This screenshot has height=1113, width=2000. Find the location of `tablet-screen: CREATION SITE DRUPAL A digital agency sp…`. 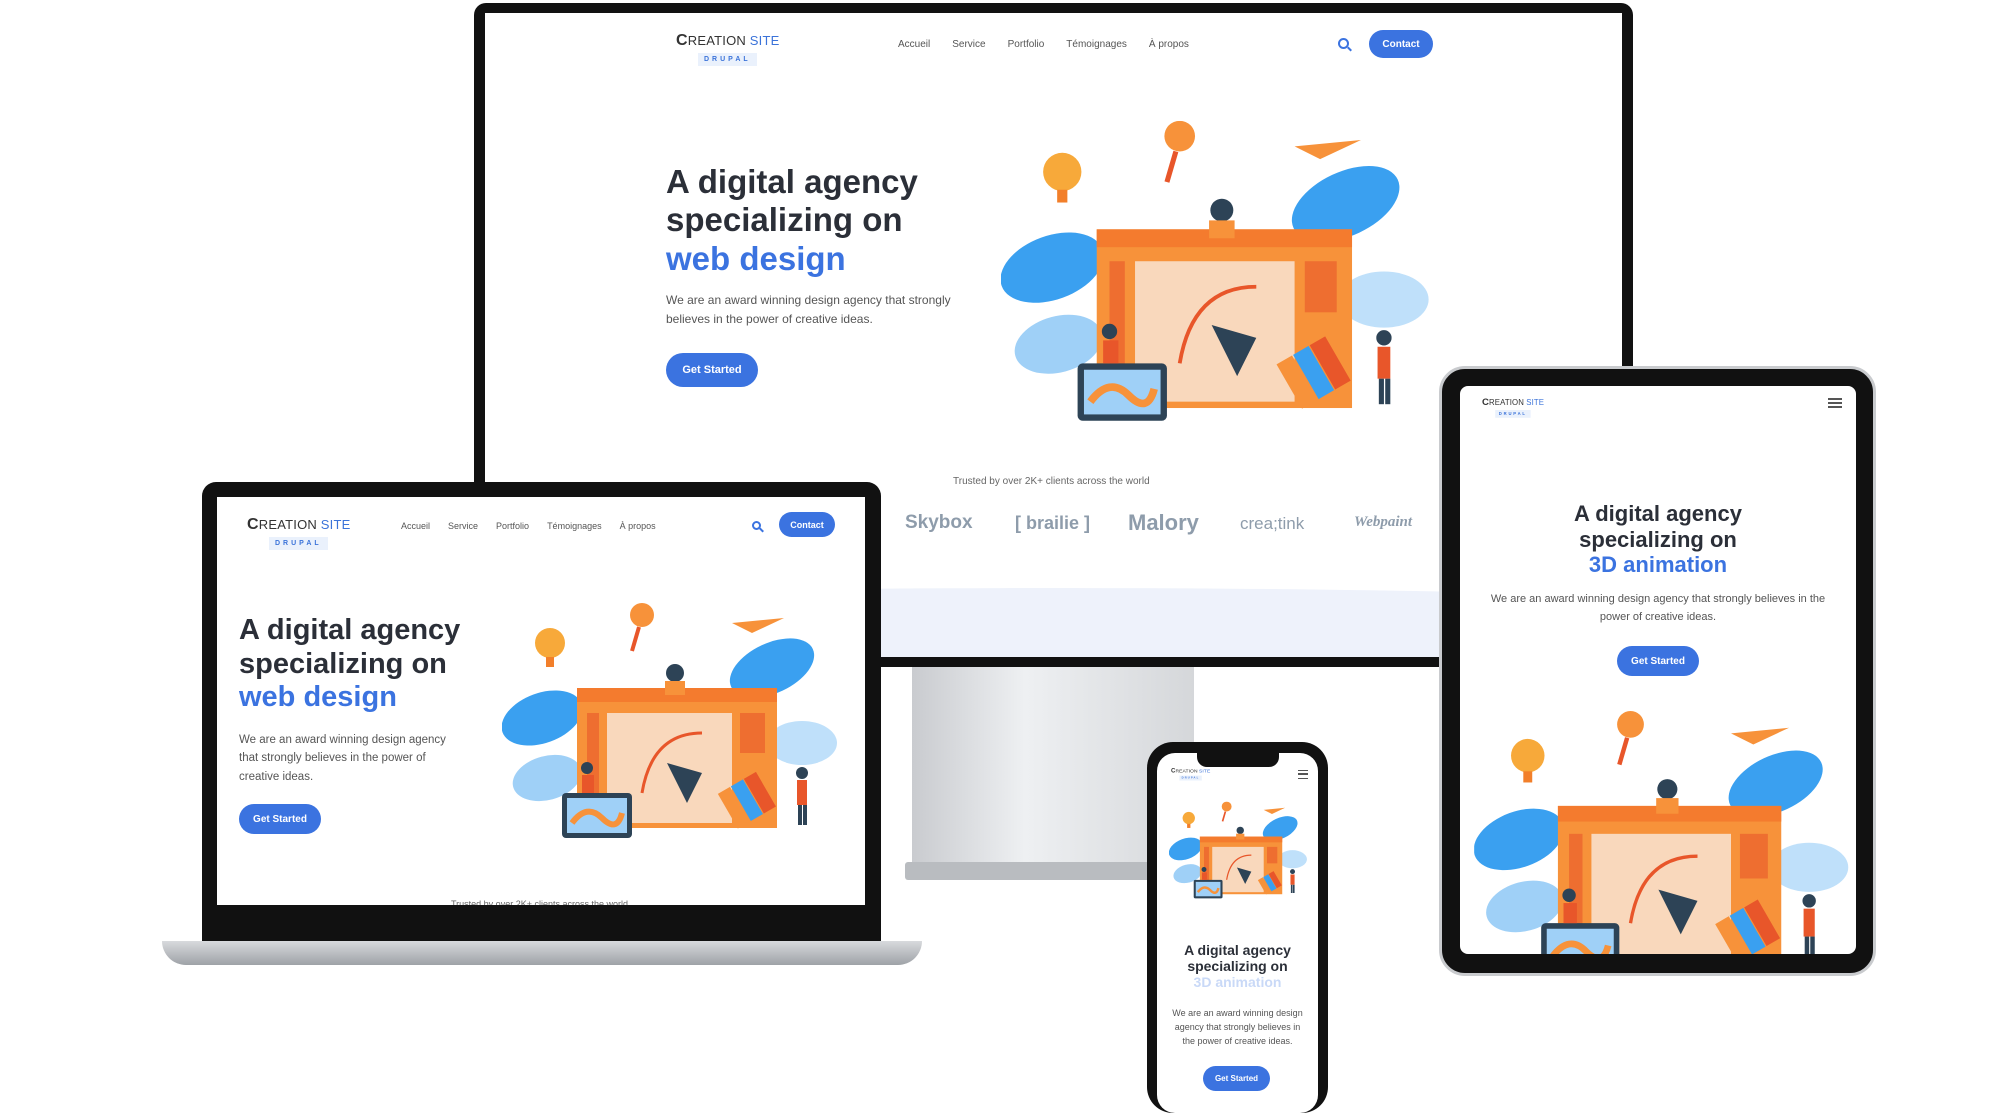

tablet-screen: CREATION SITE DRUPAL A digital agency sp… is located at coordinates (1658, 670).